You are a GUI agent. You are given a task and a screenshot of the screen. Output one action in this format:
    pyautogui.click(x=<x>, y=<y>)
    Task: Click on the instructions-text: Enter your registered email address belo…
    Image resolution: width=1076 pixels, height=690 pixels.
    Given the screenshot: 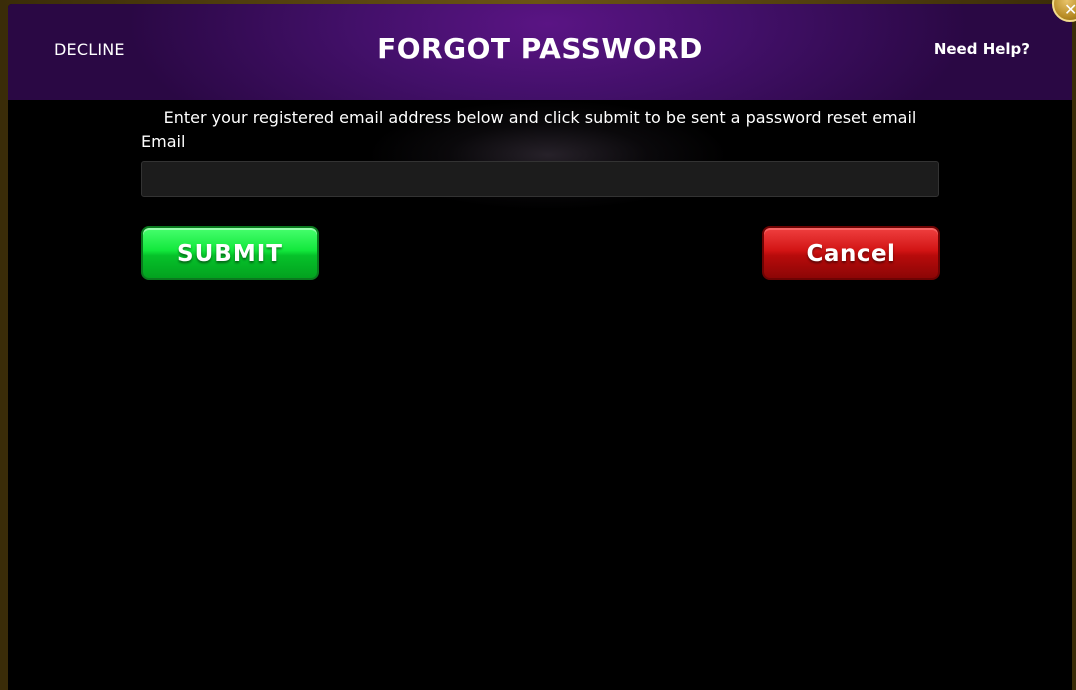 What is the action you would take?
    pyautogui.click(x=540, y=117)
    